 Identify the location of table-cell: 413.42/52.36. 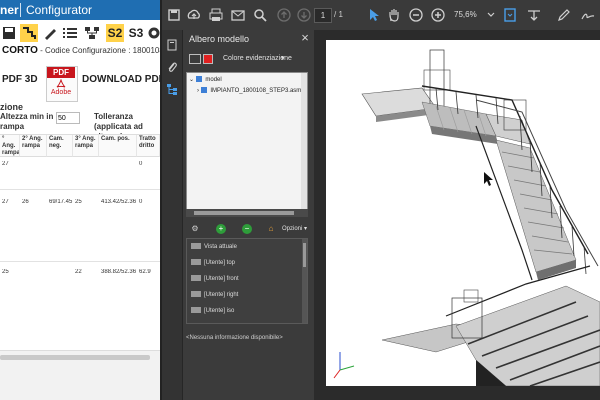
(119, 202).